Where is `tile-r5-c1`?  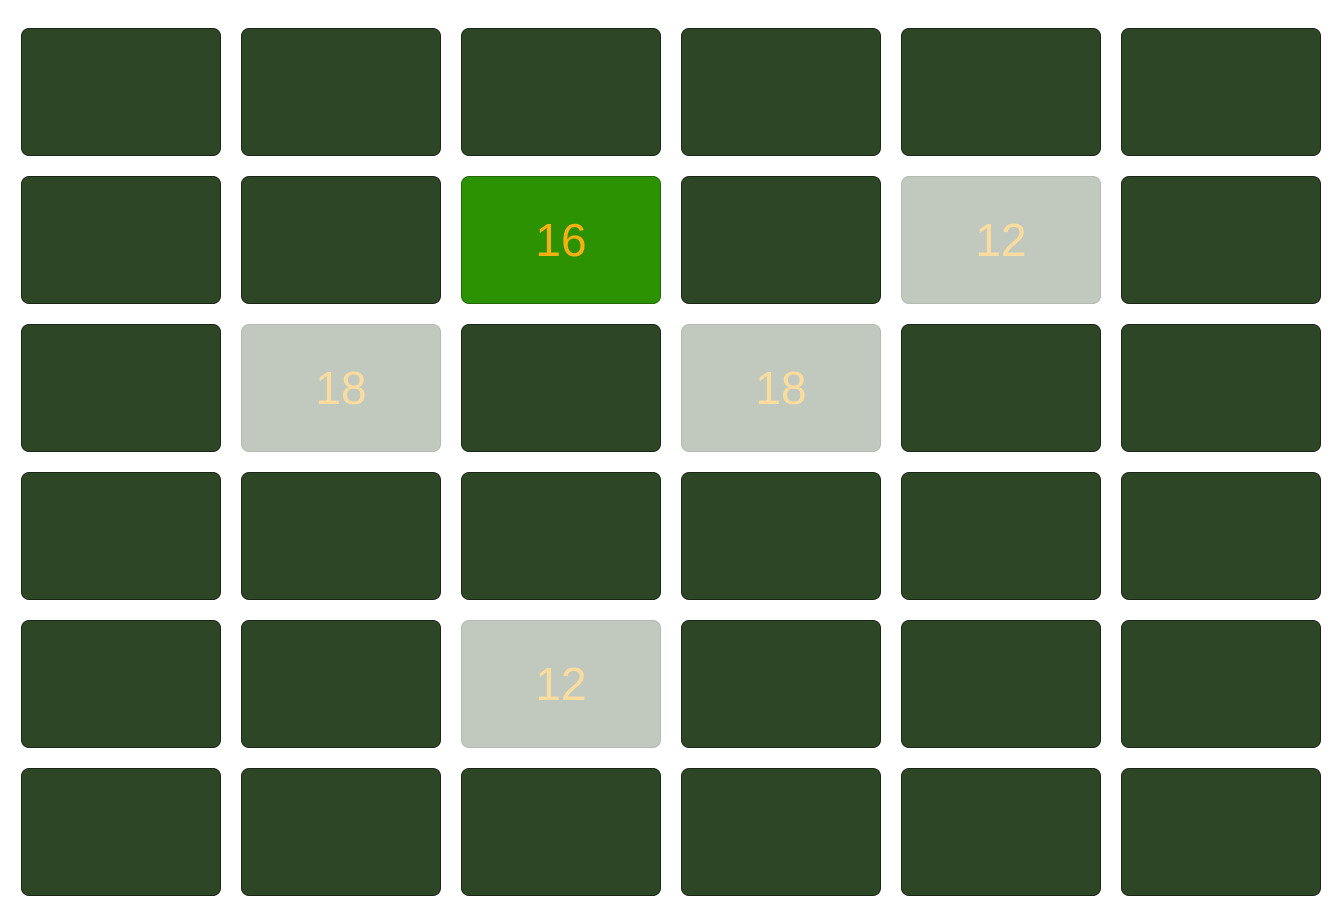 tile-r5-c1 is located at coordinates (121, 684).